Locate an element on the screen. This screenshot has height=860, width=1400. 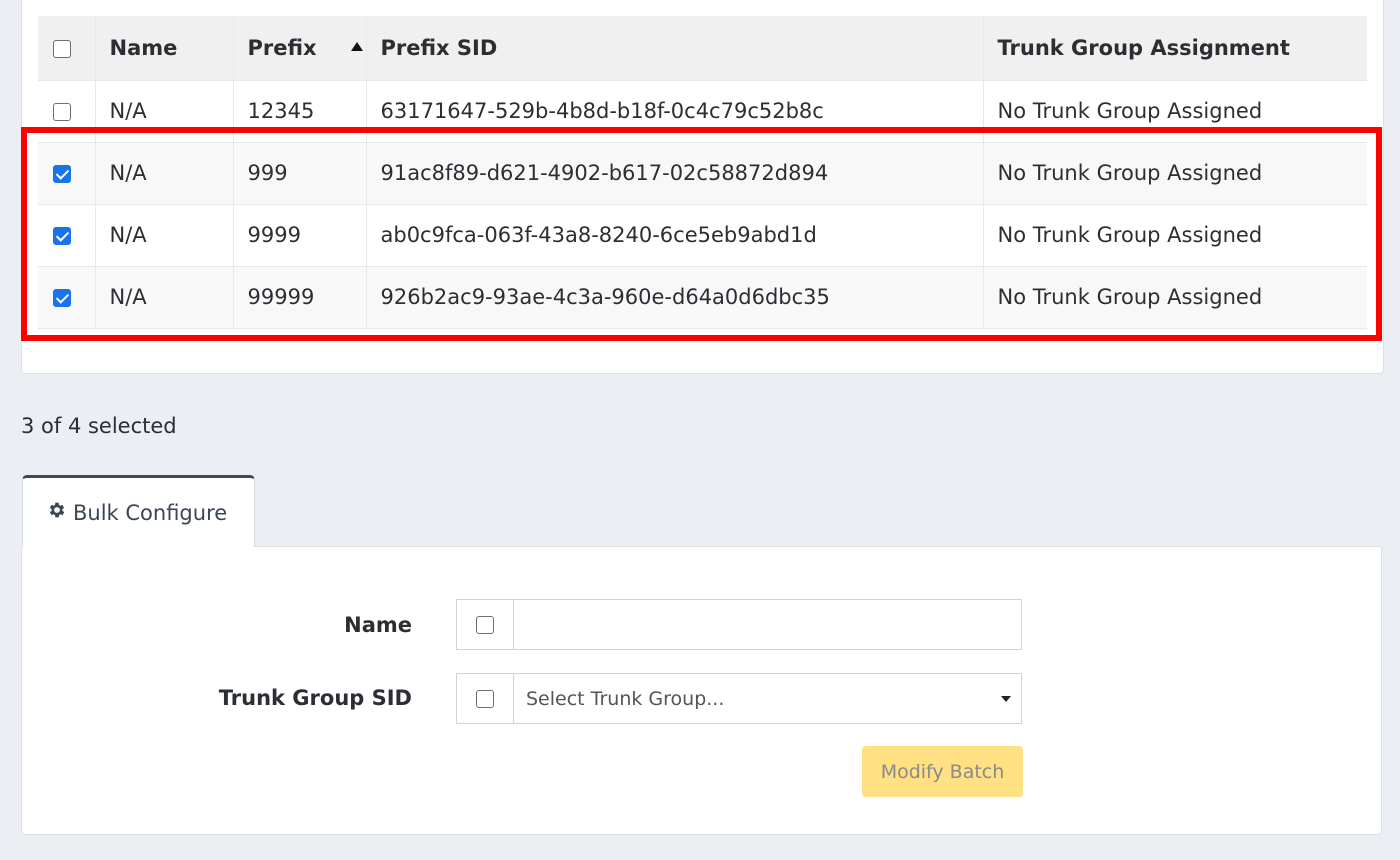
modify-batch-button: Modify Batch is located at coordinates (942, 771).